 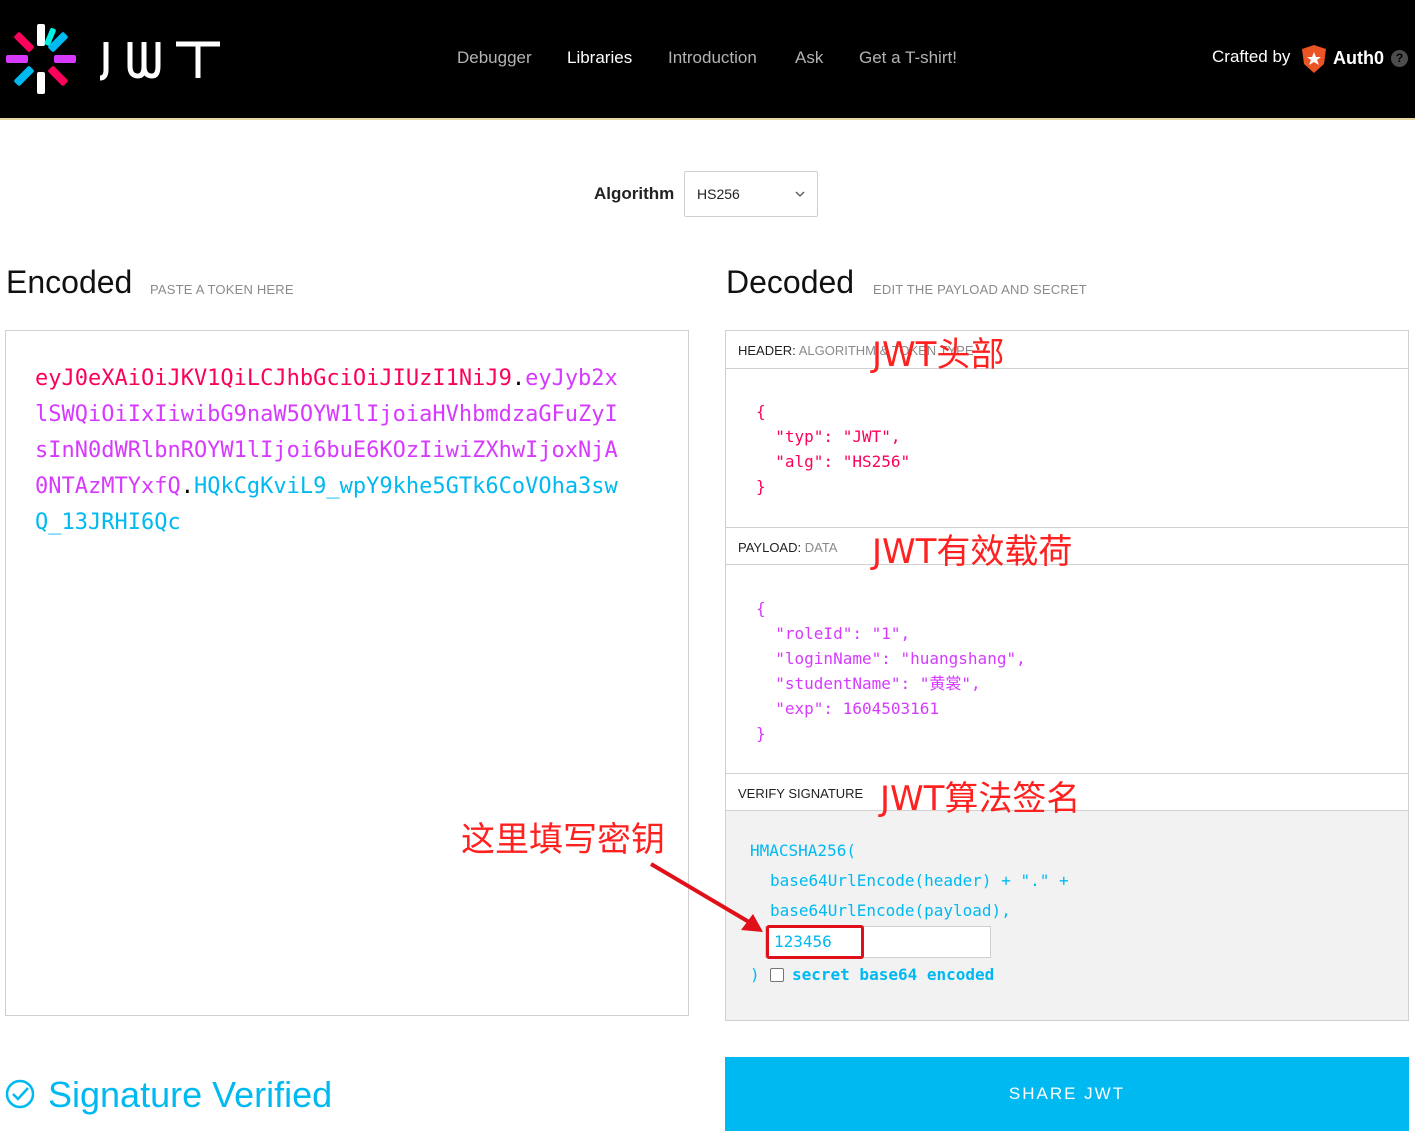 What do you see at coordinates (161, 59) in the screenshot?
I see `jwt-wordmark` at bounding box center [161, 59].